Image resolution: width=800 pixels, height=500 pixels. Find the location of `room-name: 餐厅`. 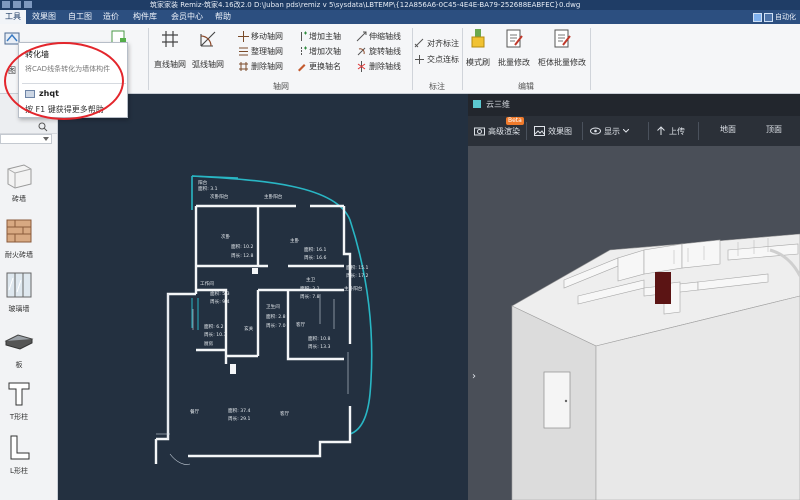

room-name: 餐厅 is located at coordinates (195, 411).